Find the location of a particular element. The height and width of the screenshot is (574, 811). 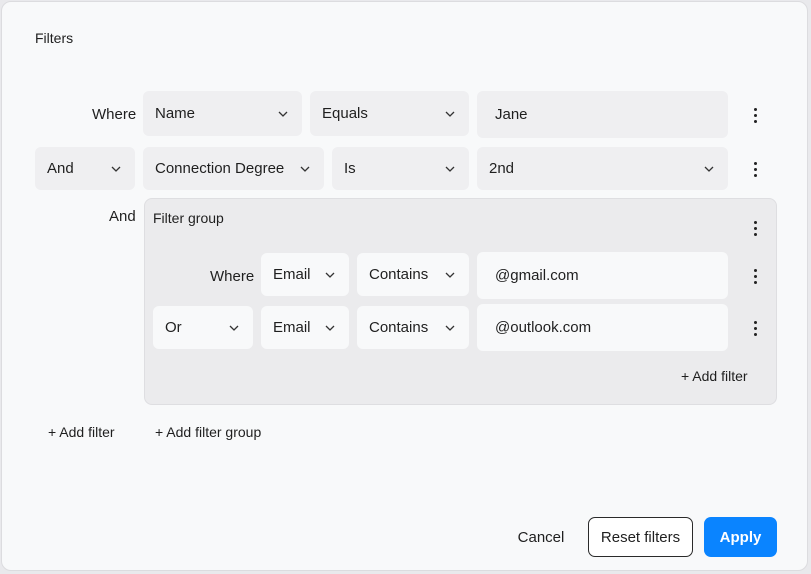

conjunction-select: And is located at coordinates (85, 168).